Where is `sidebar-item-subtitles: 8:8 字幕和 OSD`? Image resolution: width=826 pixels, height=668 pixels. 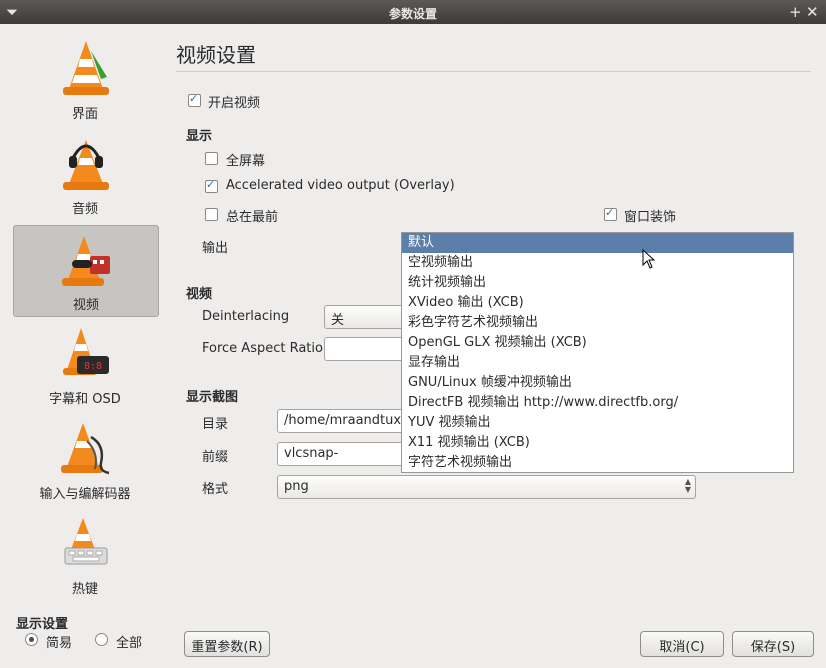
sidebar-item-subtitles: 8:8 字幕和 OSD is located at coordinates (85, 365).